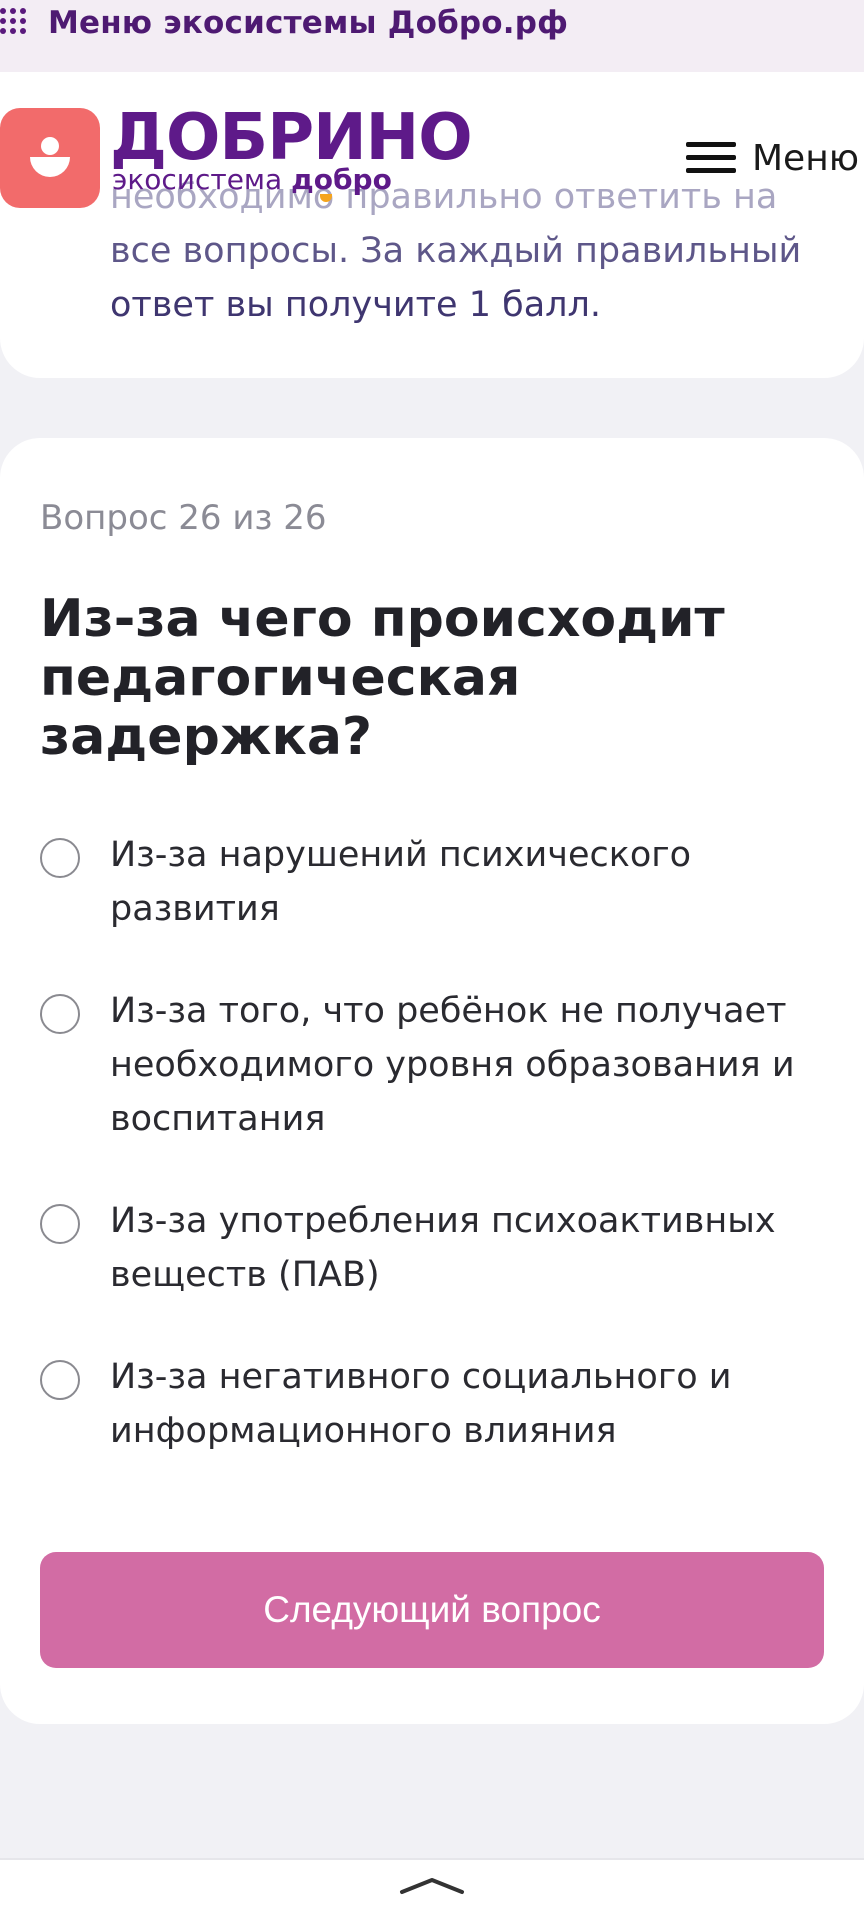 The height and width of the screenshot is (1920, 864). What do you see at coordinates (326, 198) in the screenshot?
I see `brand-accent-mark` at bounding box center [326, 198].